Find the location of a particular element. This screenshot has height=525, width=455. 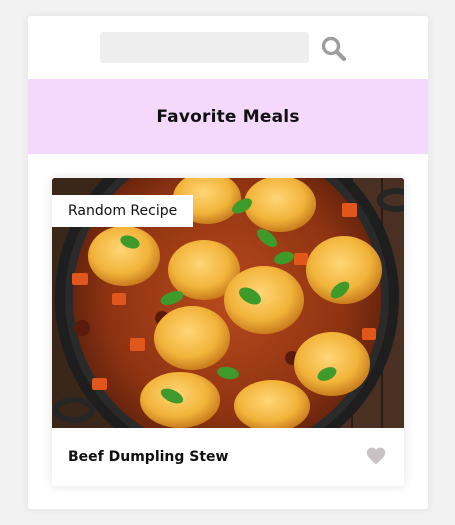

header is located at coordinates (228, 47).